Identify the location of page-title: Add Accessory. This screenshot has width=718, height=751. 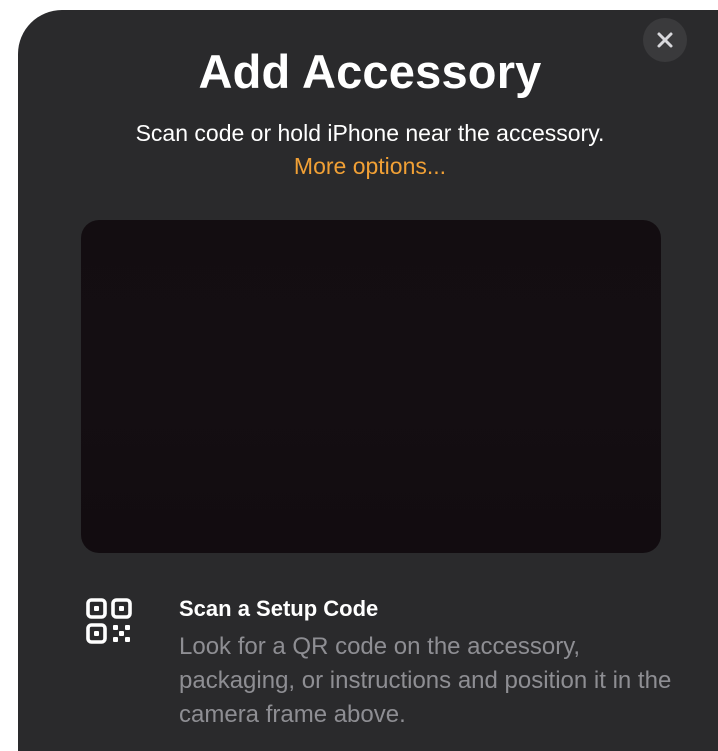
(370, 71).